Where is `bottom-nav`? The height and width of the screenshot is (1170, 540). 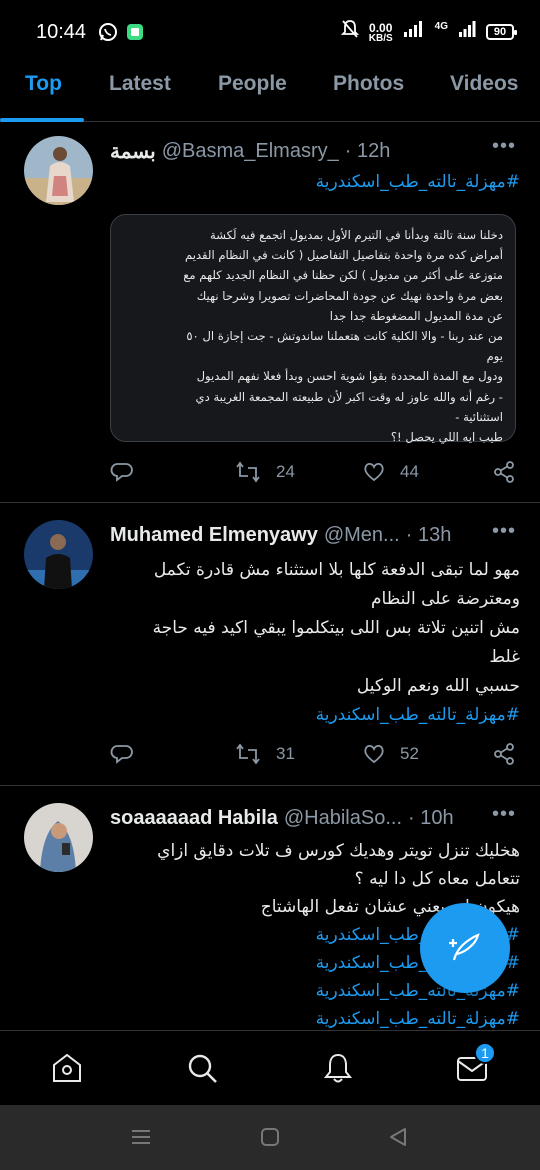 bottom-nav is located at coordinates (270, 1067).